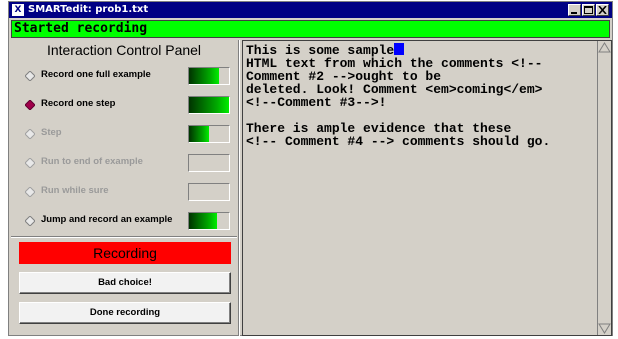 This screenshot has height=339, width=618. Describe the element at coordinates (78, 103) in the screenshot. I see `control-label: Record one step` at that location.